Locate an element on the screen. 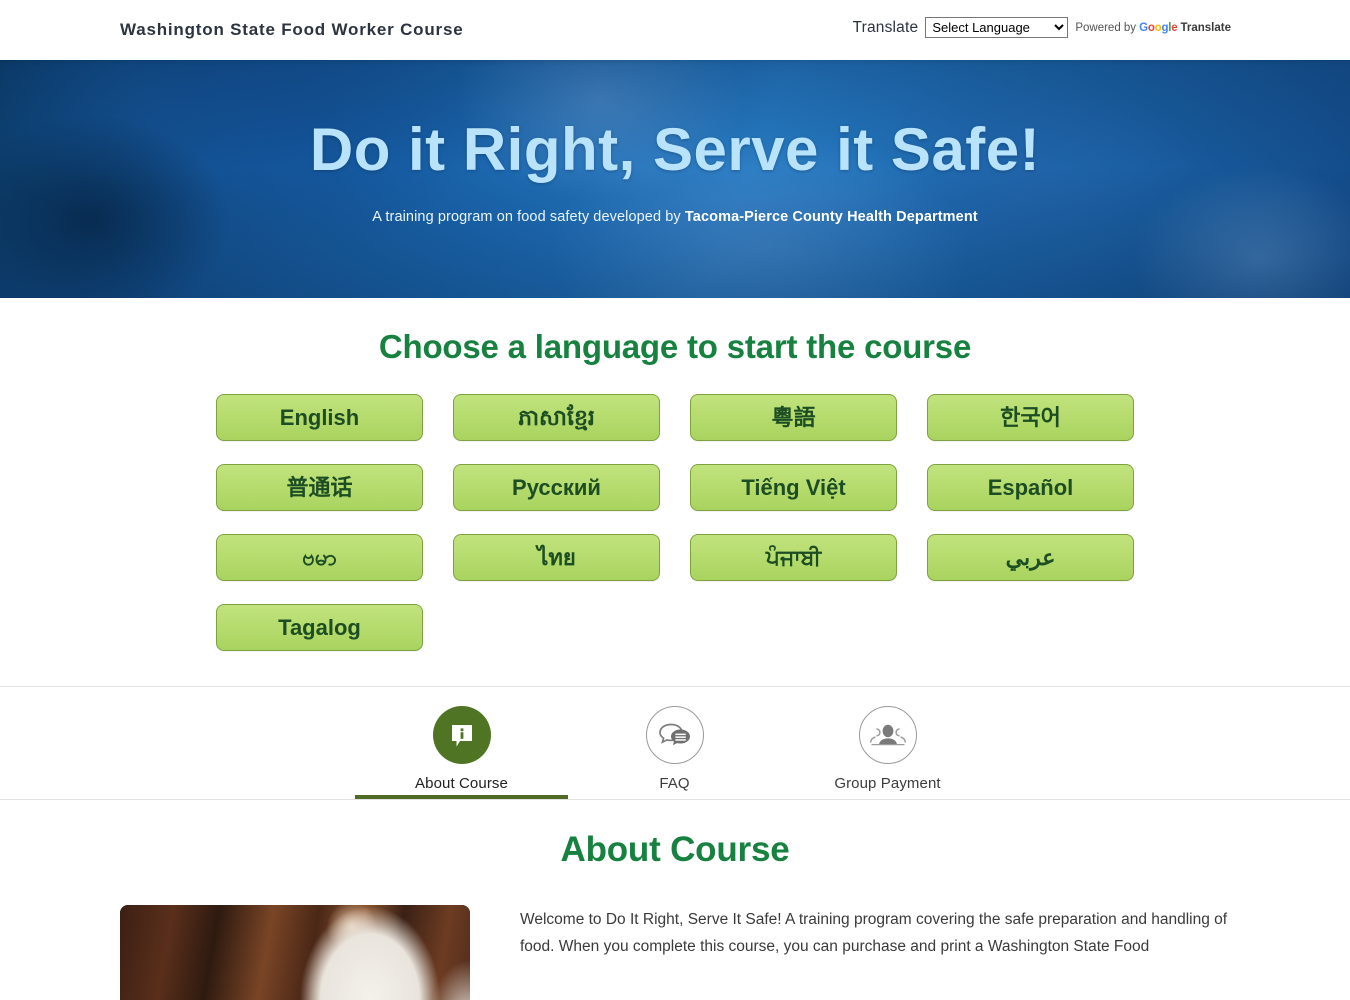  powered-by-google-translate: Powered by Google Translate is located at coordinates (1153, 28).